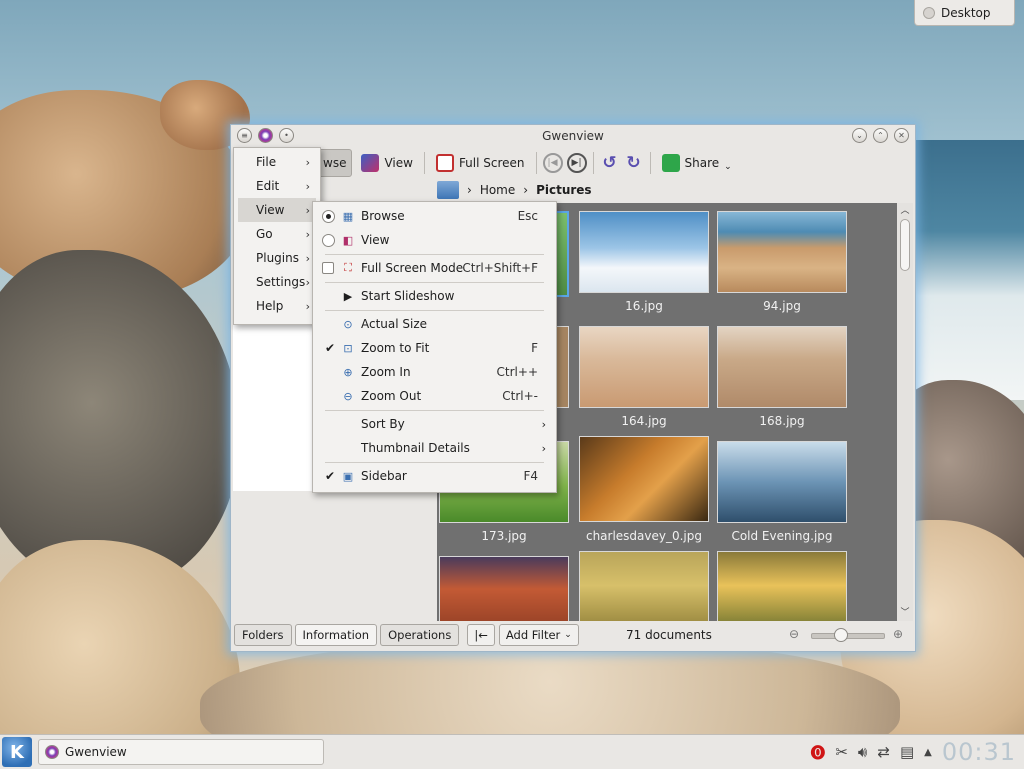  I want to click on previous-icon: |◀, so click(552, 163).